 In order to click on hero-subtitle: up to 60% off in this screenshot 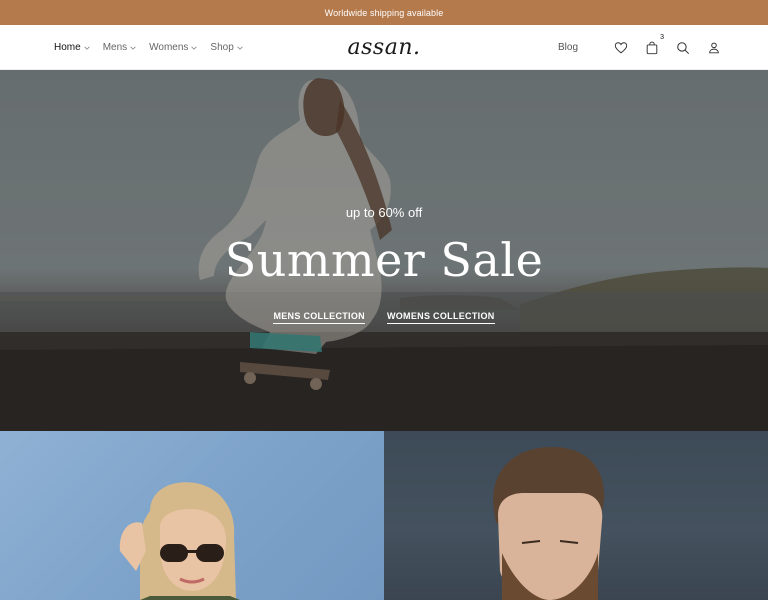, I will do `click(384, 212)`.